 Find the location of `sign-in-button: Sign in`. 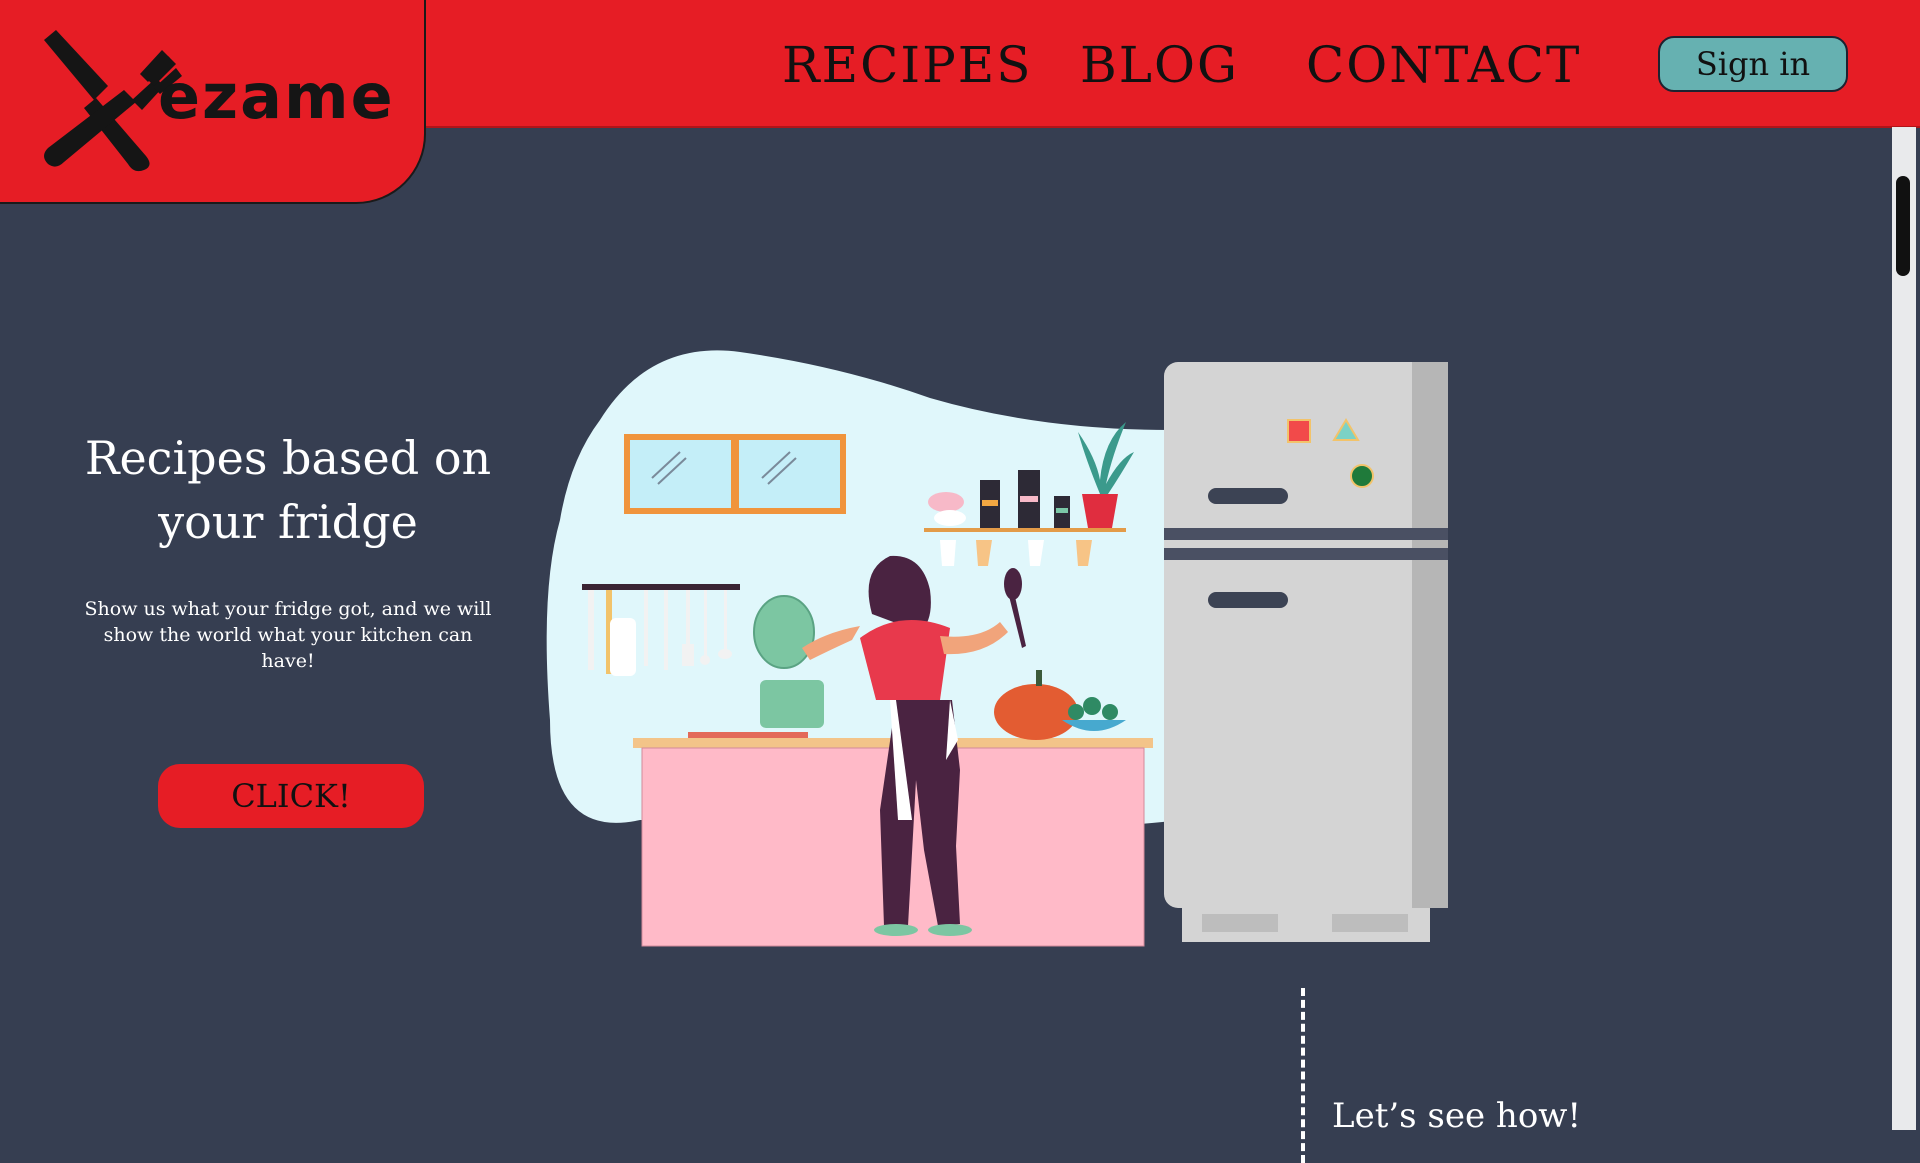

sign-in-button: Sign in is located at coordinates (1753, 64).